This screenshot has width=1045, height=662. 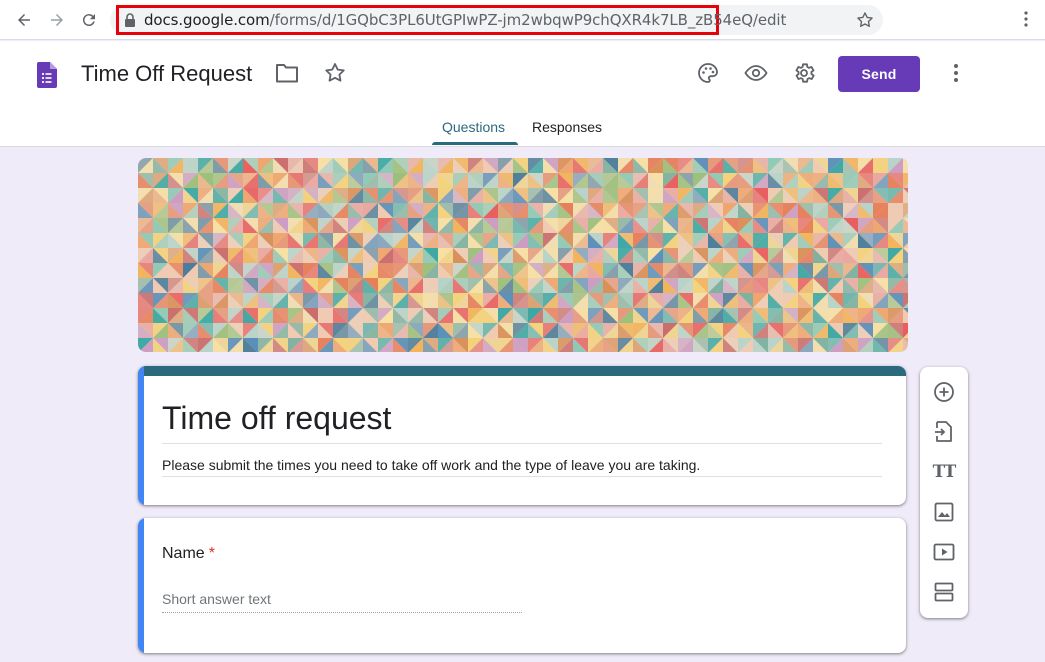 What do you see at coordinates (473, 127) in the screenshot?
I see `tab-questions: Questions` at bounding box center [473, 127].